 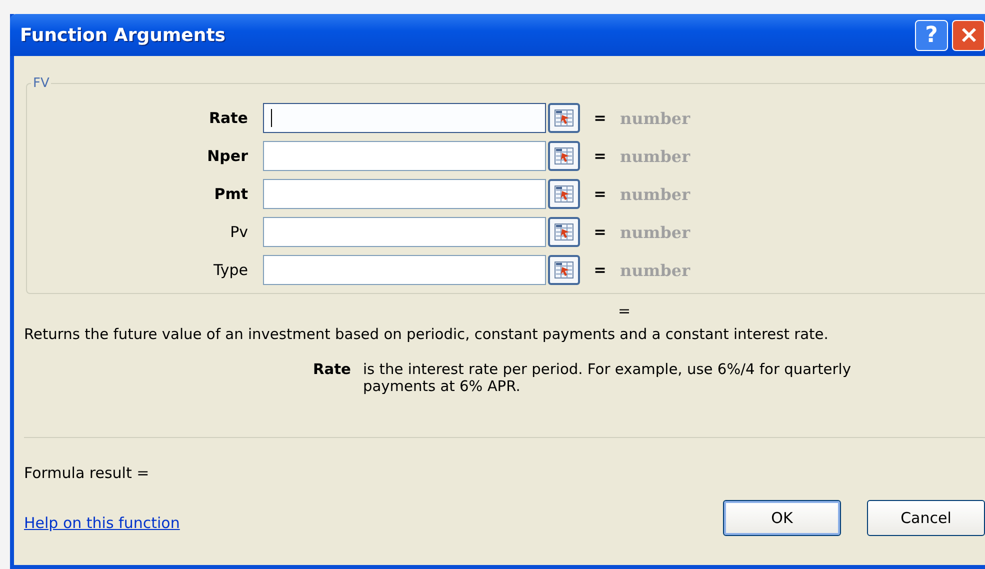 I want to click on help-link: Help on this function, so click(x=102, y=523).